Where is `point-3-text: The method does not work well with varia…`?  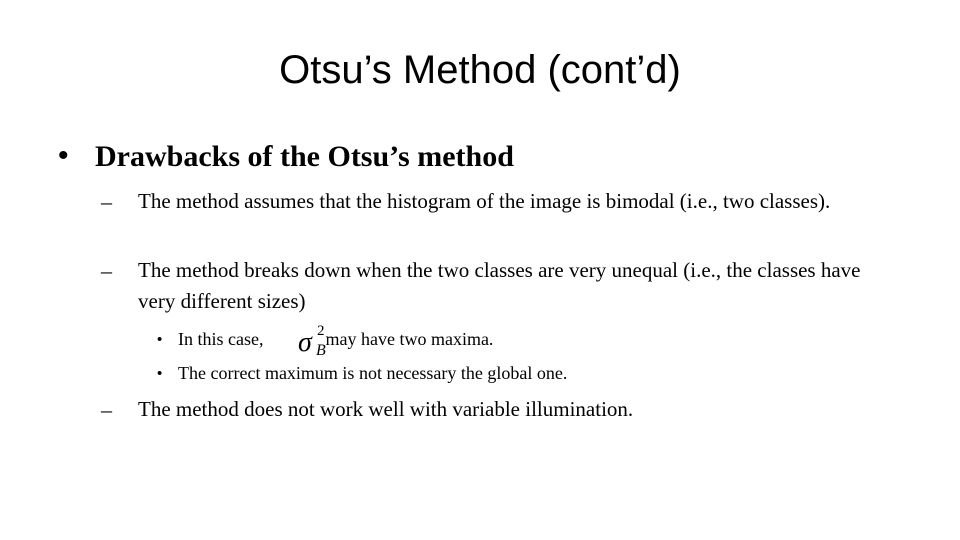 point-3-text: The method does not work well with varia… is located at coordinates (386, 409).